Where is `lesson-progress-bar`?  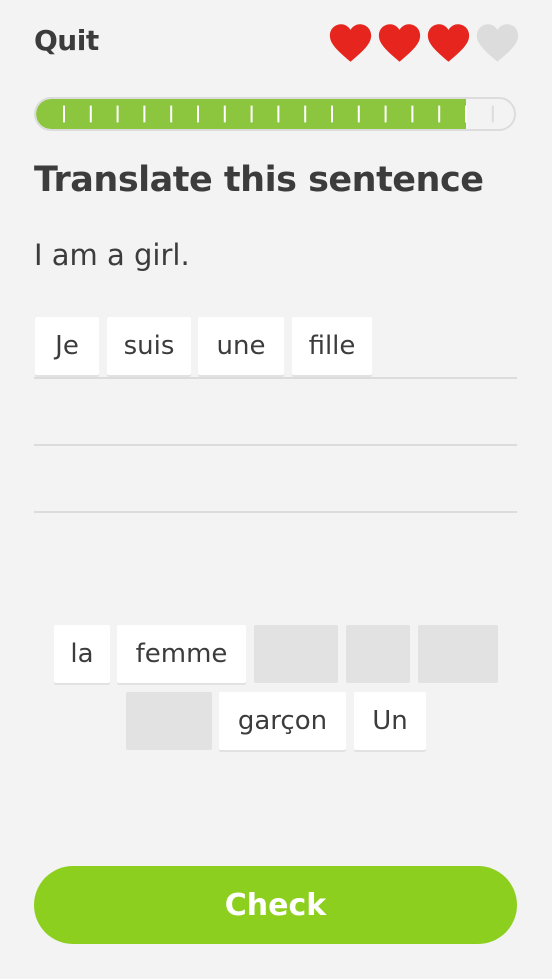
lesson-progress-bar is located at coordinates (275, 114).